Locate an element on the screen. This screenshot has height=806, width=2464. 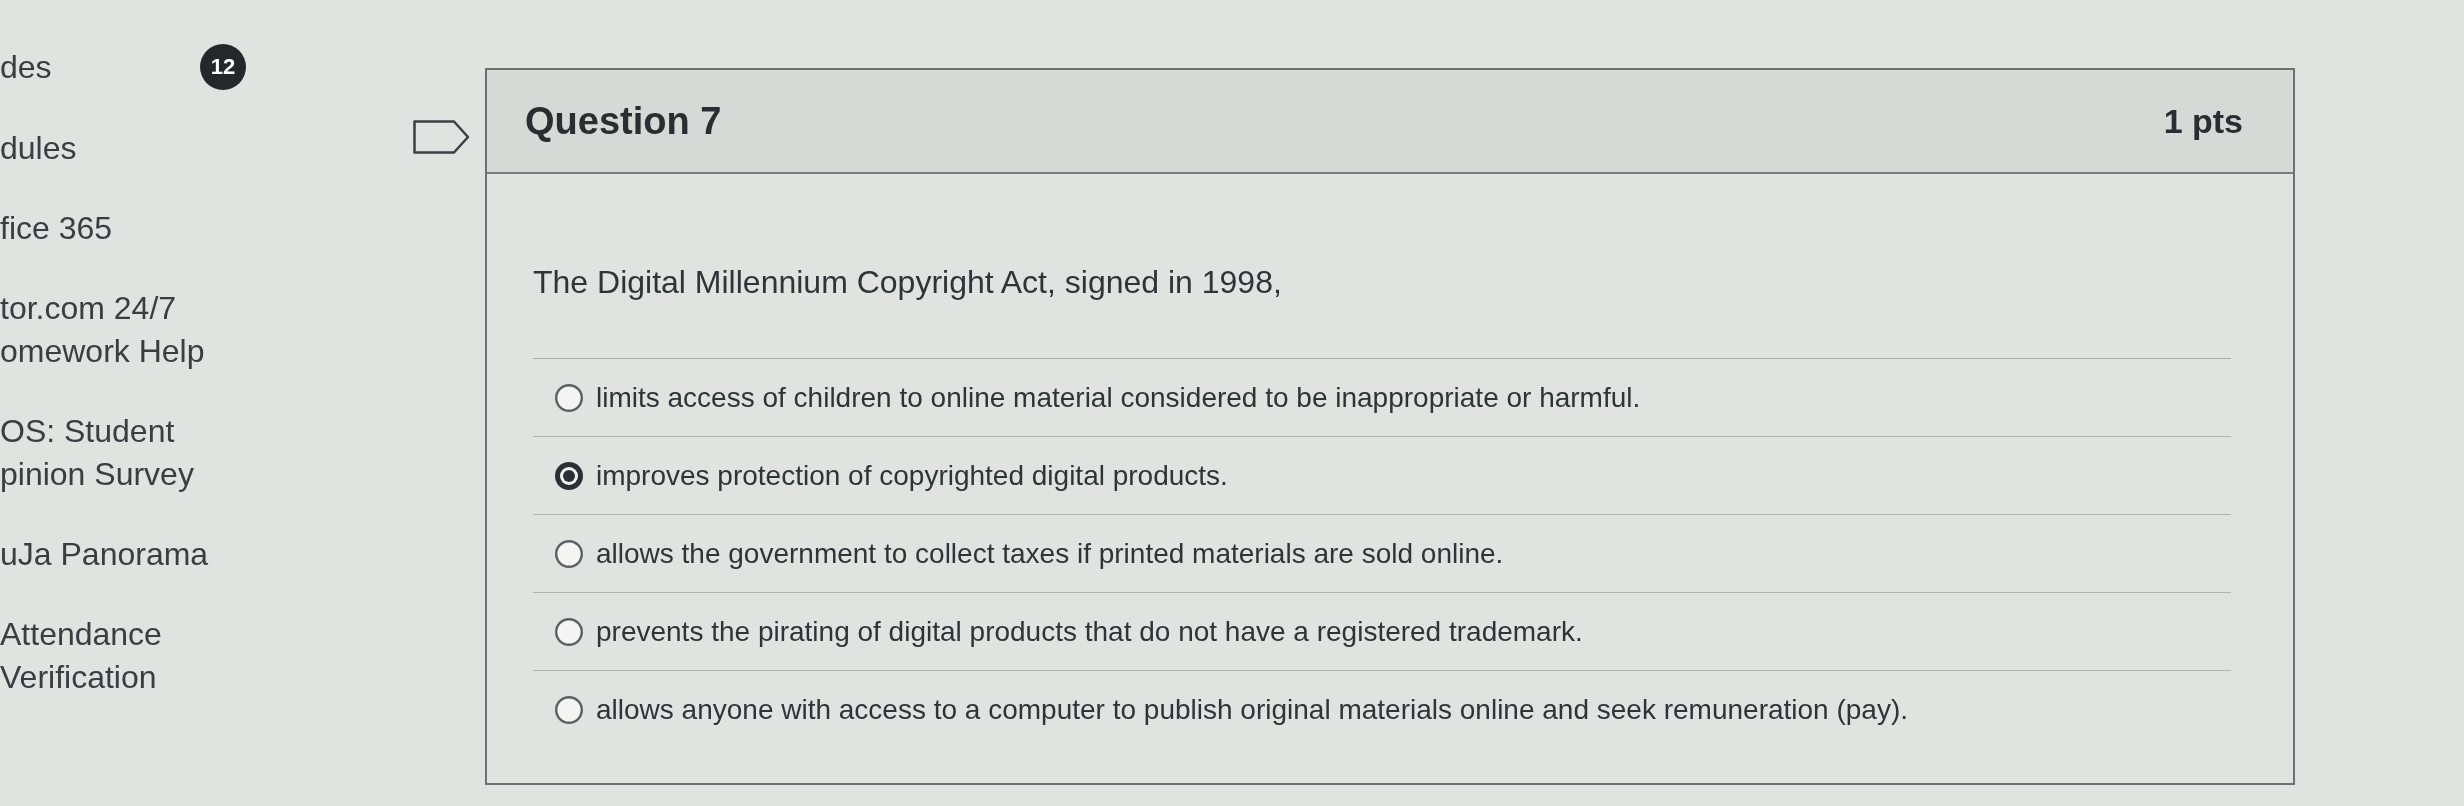
nav-link: fice 365 is located at coordinates (56, 228).